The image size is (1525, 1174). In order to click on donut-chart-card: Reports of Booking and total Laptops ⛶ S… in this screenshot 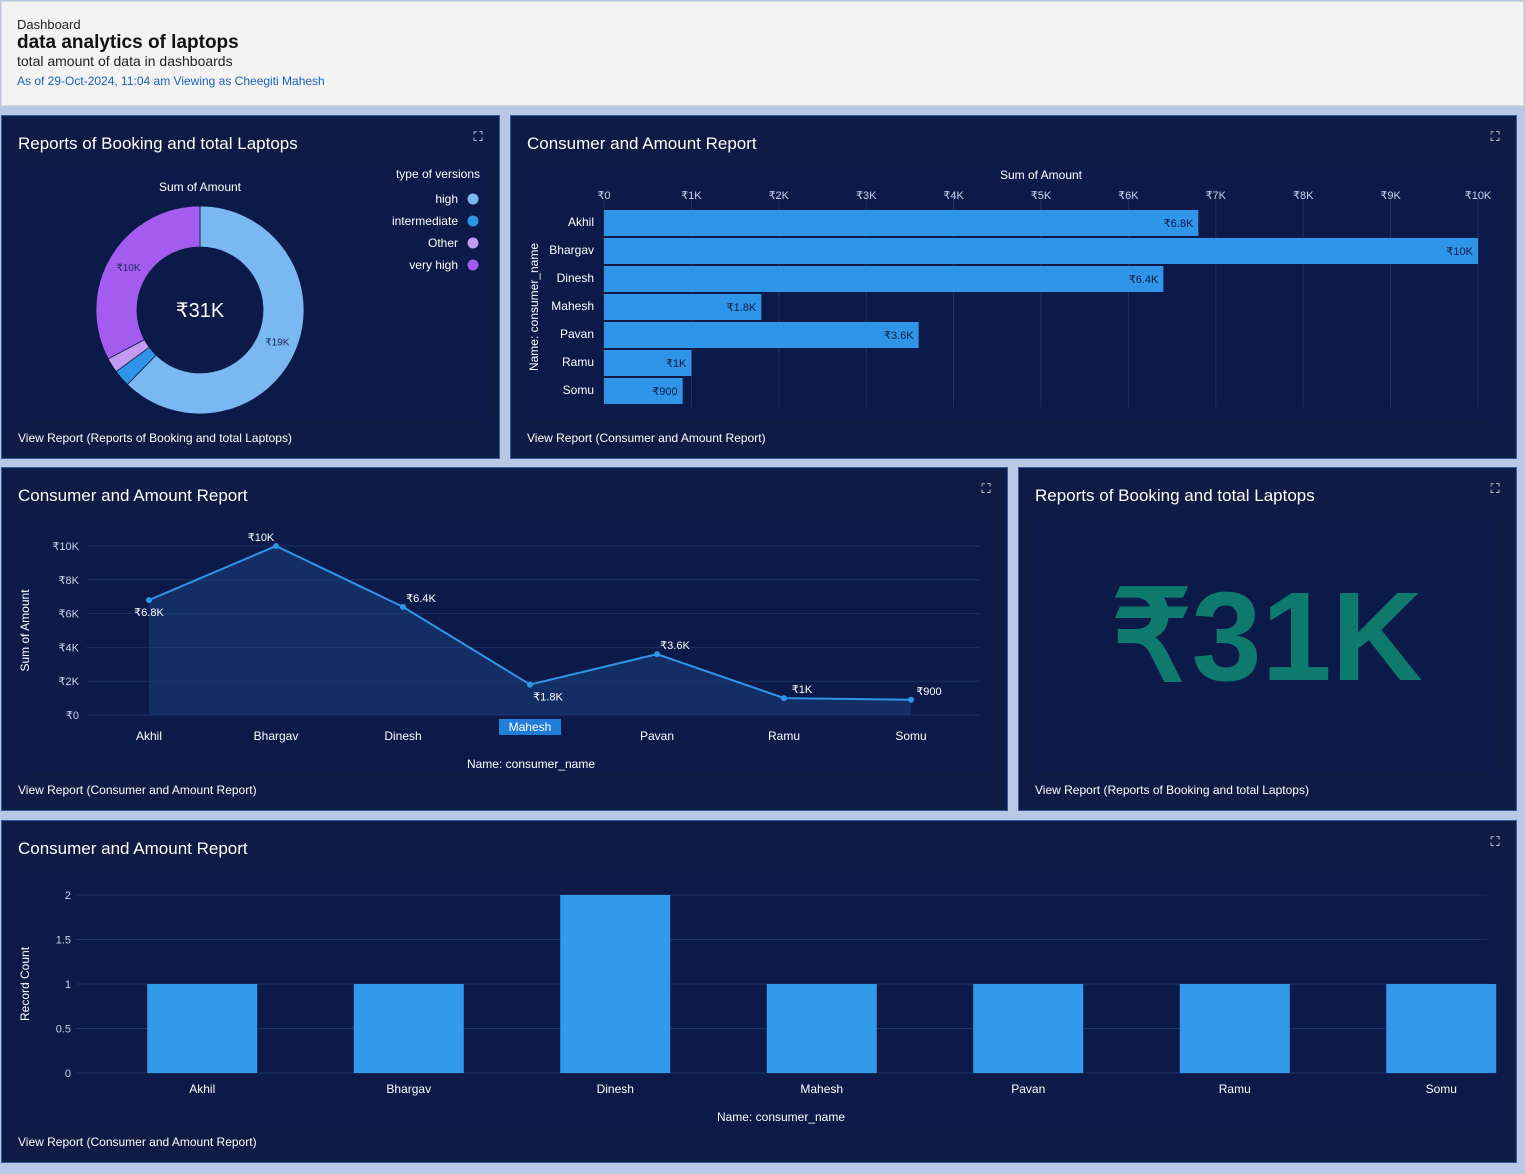, I will do `click(250, 287)`.